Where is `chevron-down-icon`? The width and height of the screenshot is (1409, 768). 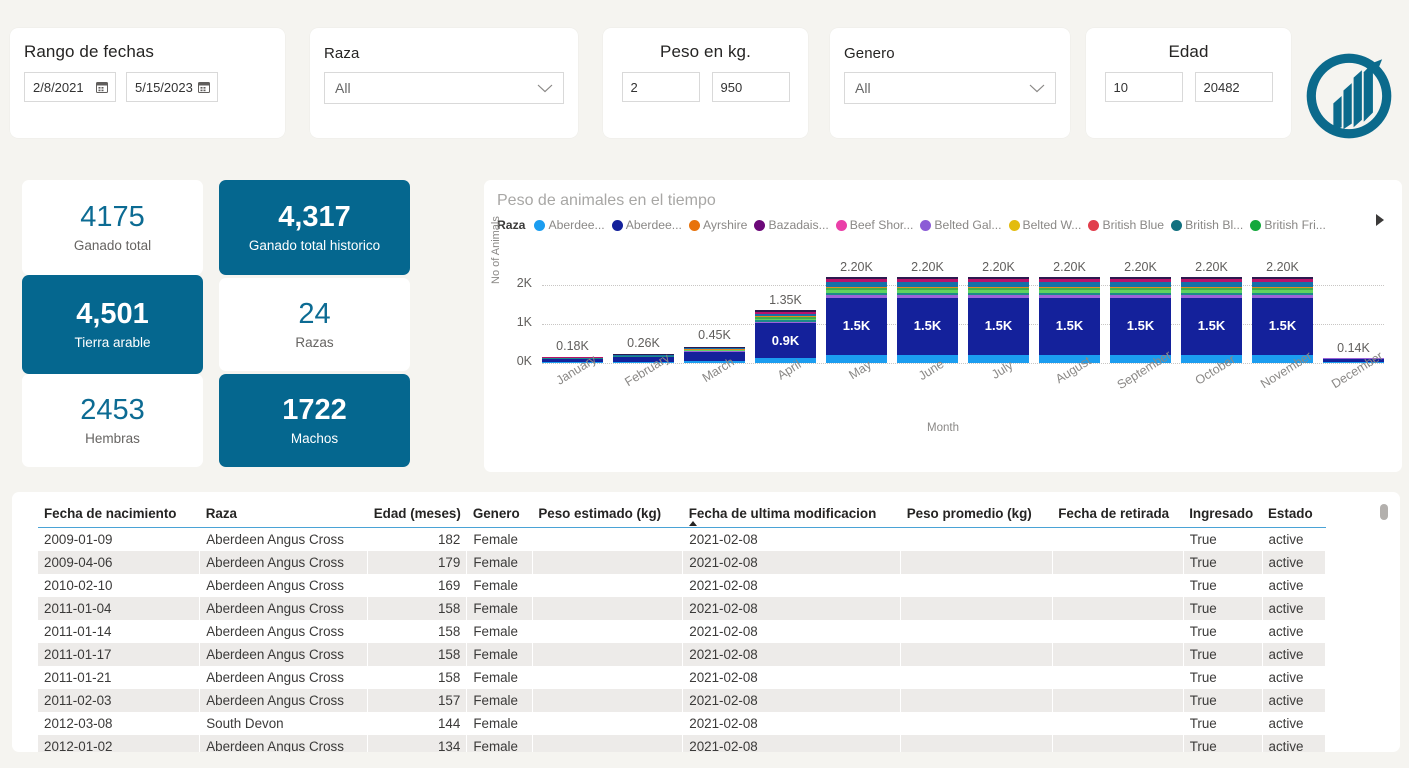 chevron-down-icon is located at coordinates (1037, 88).